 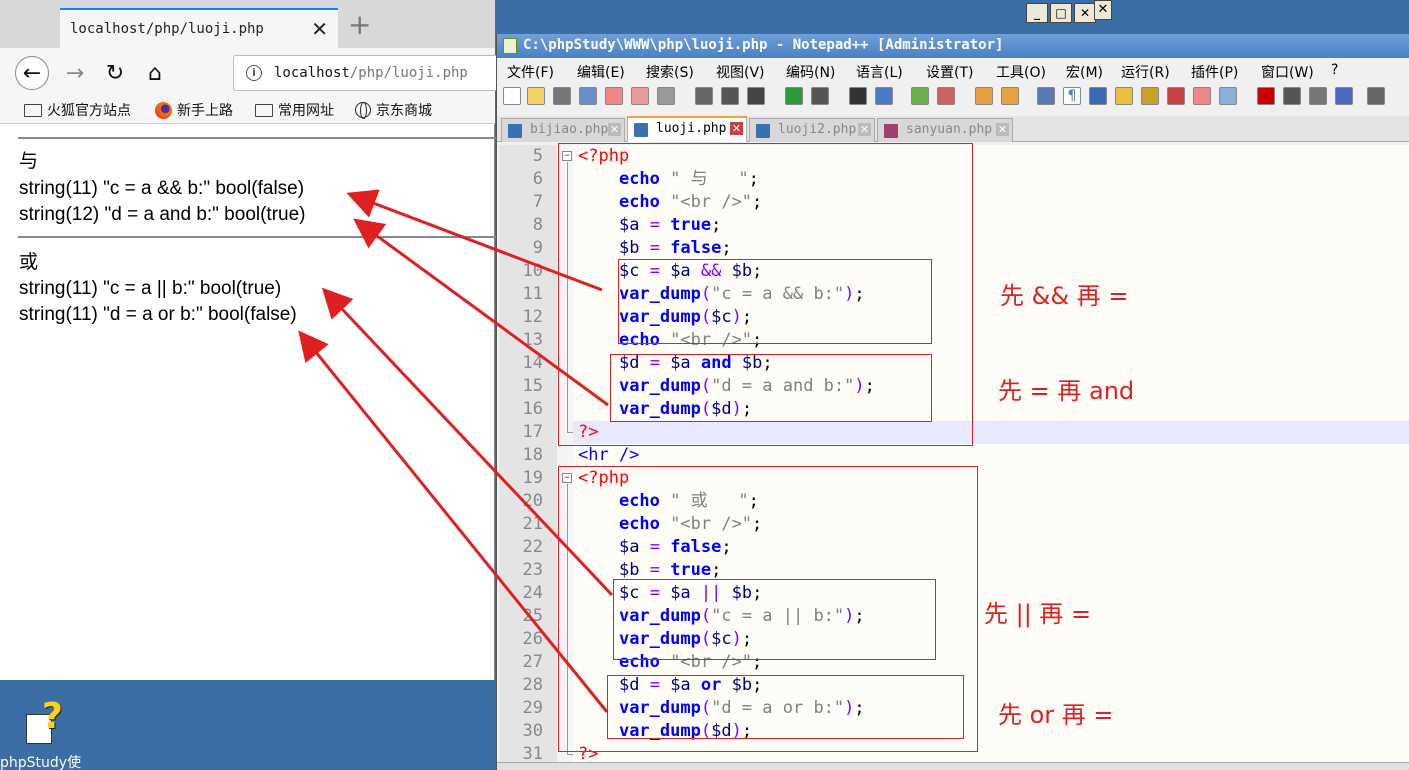 I want to click on menu-language: 语言(L), so click(x=879, y=72).